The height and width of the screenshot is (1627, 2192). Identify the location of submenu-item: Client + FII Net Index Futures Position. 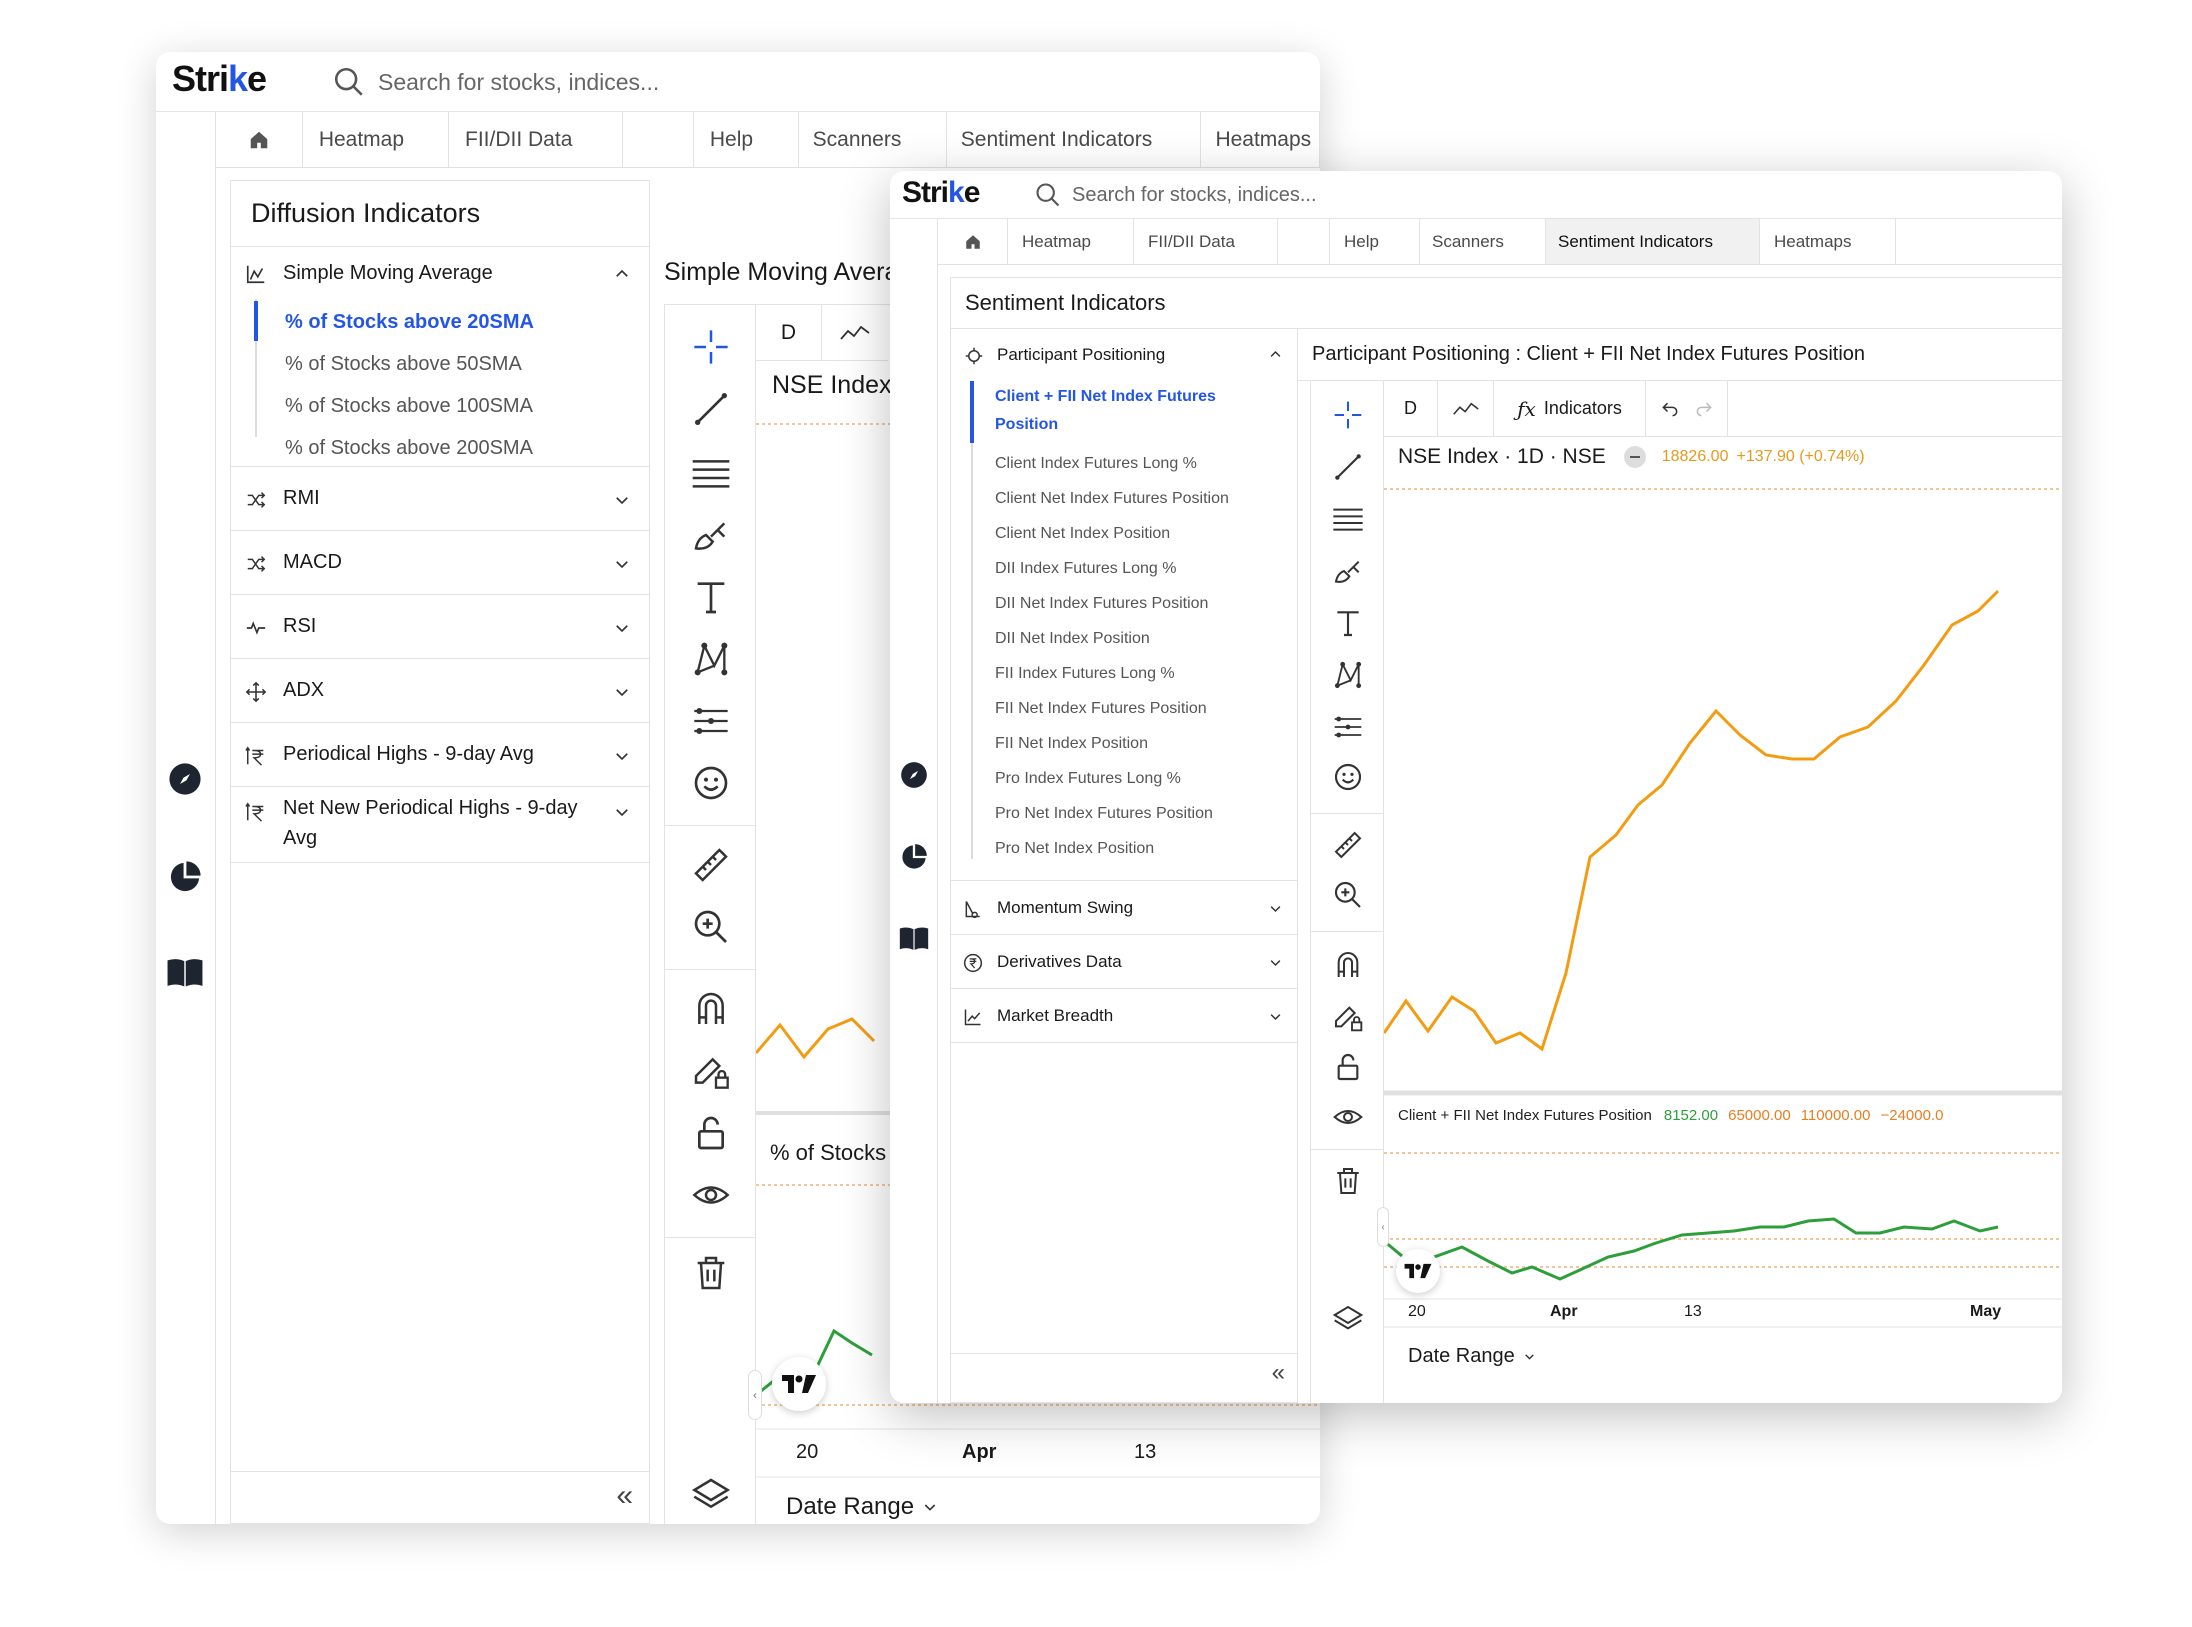
(1125, 411).